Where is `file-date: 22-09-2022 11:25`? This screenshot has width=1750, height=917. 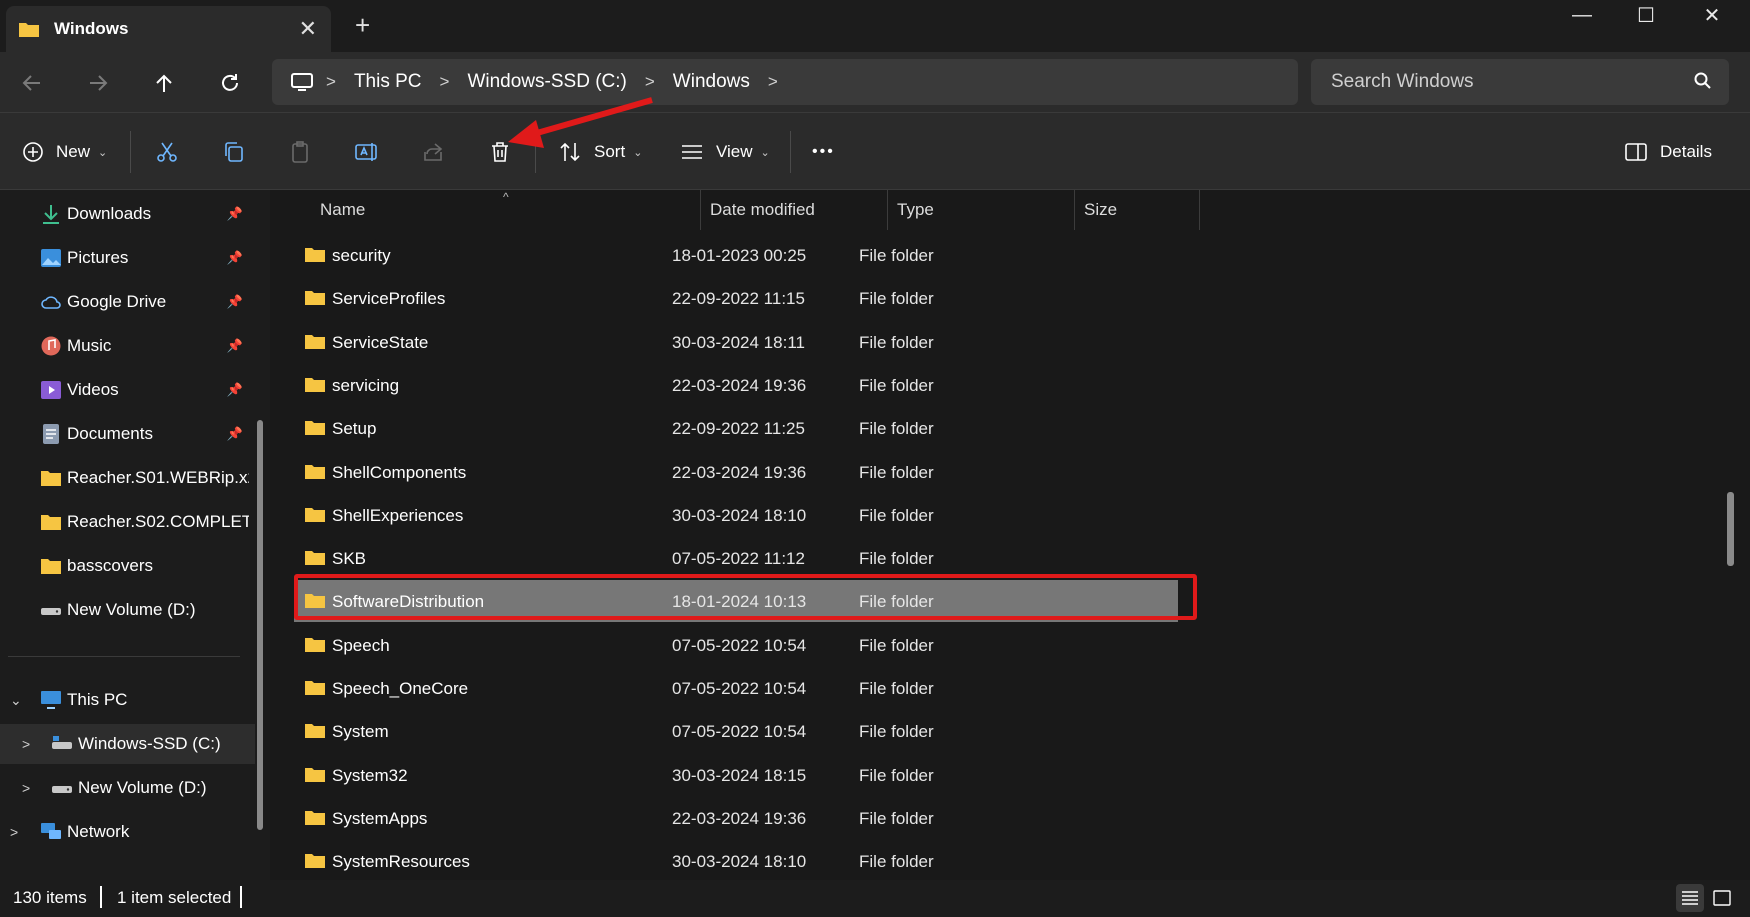 file-date: 22-09-2022 11:25 is located at coordinates (738, 429).